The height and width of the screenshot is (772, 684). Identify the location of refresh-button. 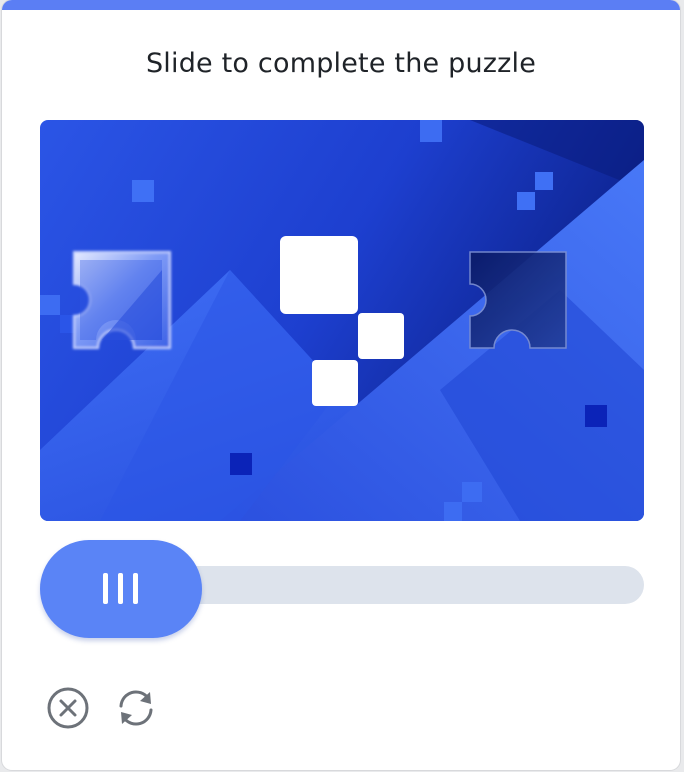
(136, 708).